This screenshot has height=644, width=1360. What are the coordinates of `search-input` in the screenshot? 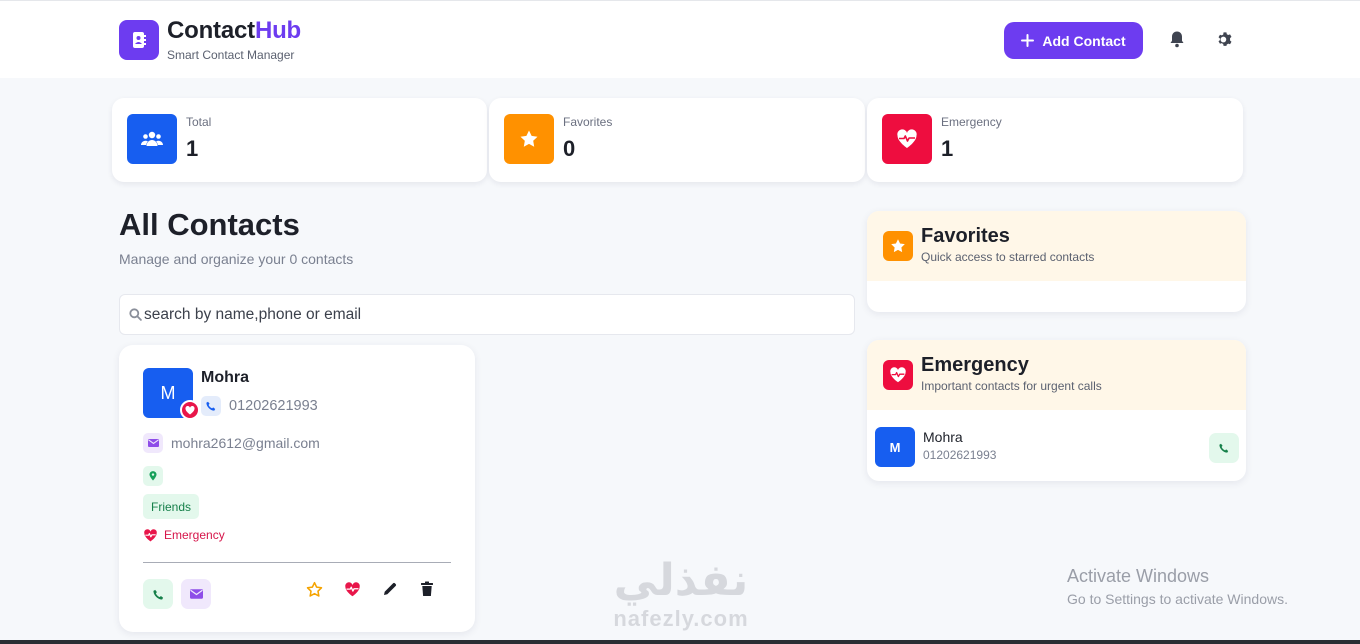 It's located at (494, 314).